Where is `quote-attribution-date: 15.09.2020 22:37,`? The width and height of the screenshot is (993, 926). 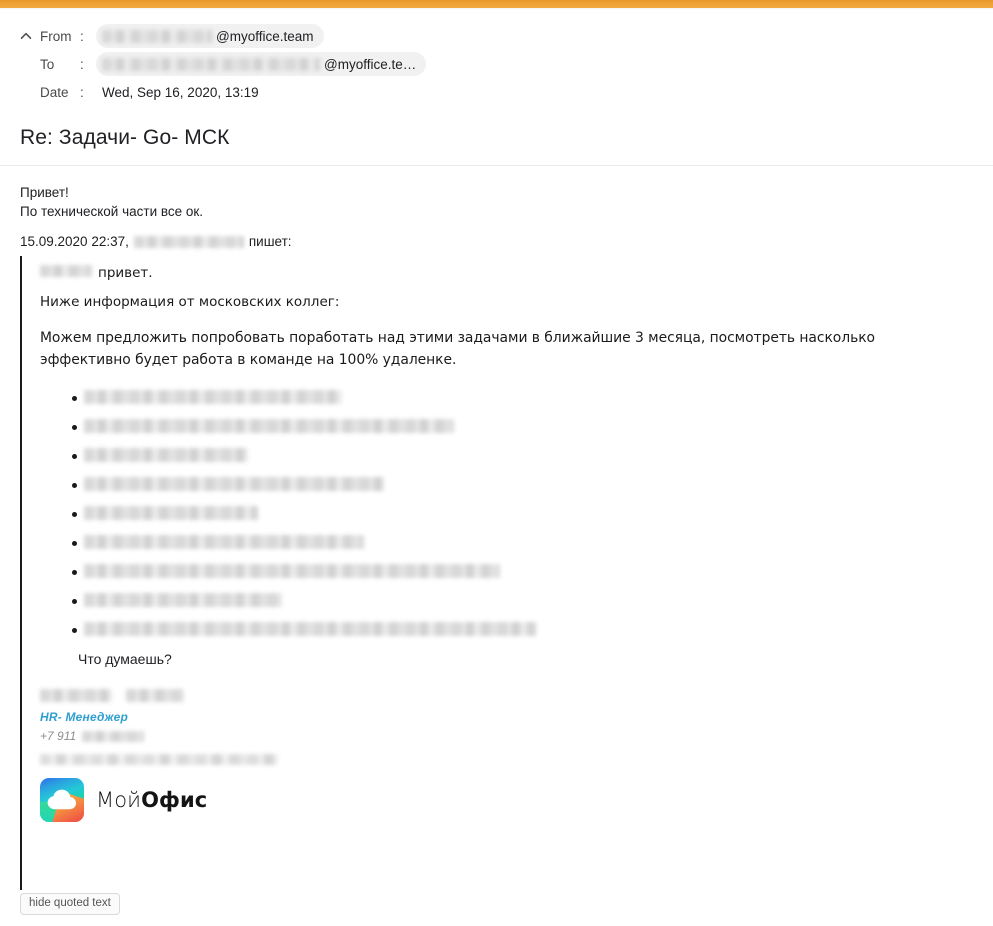
quote-attribution-date: 15.09.2020 22:37, is located at coordinates (74, 241).